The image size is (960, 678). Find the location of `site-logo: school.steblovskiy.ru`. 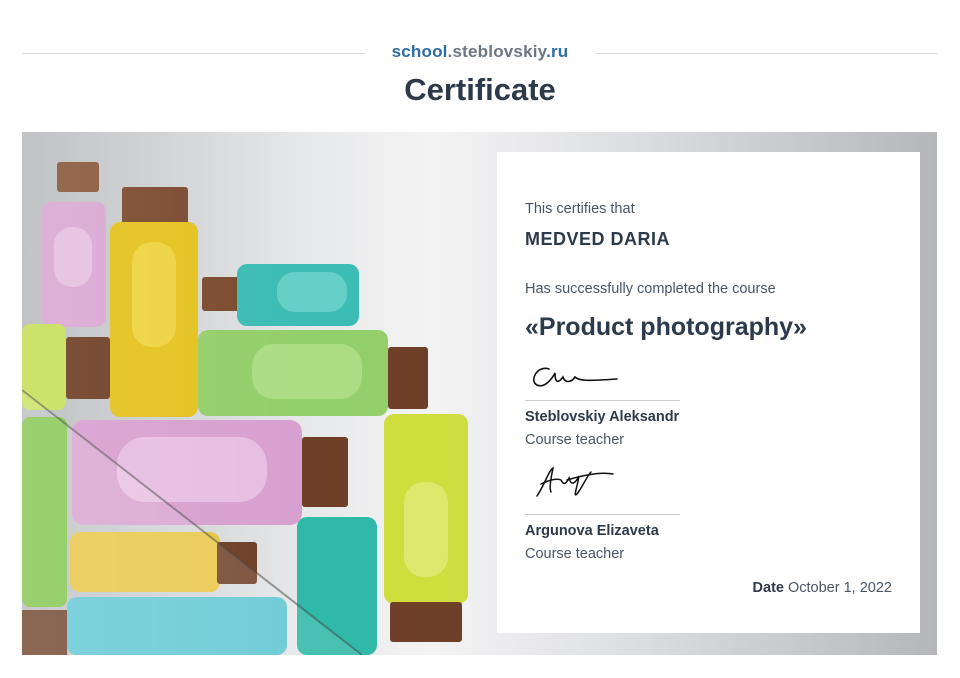

site-logo: school.steblovskiy.ru is located at coordinates (480, 52).